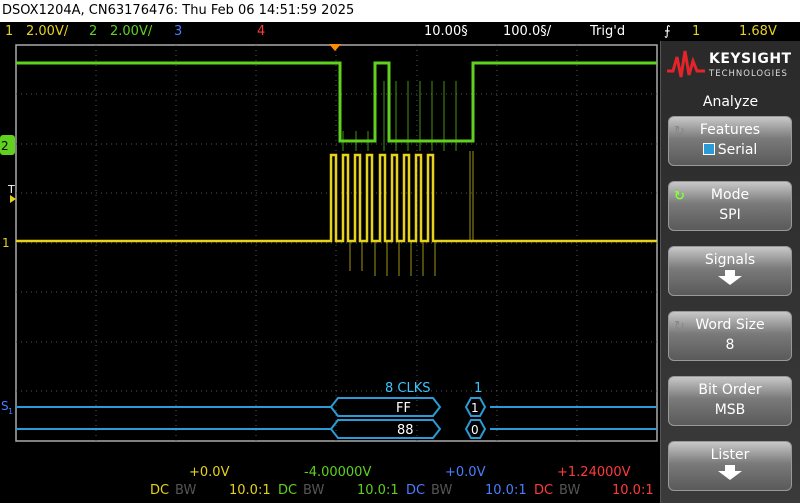  I want to click on ch3-coupling: DC, so click(416, 490).